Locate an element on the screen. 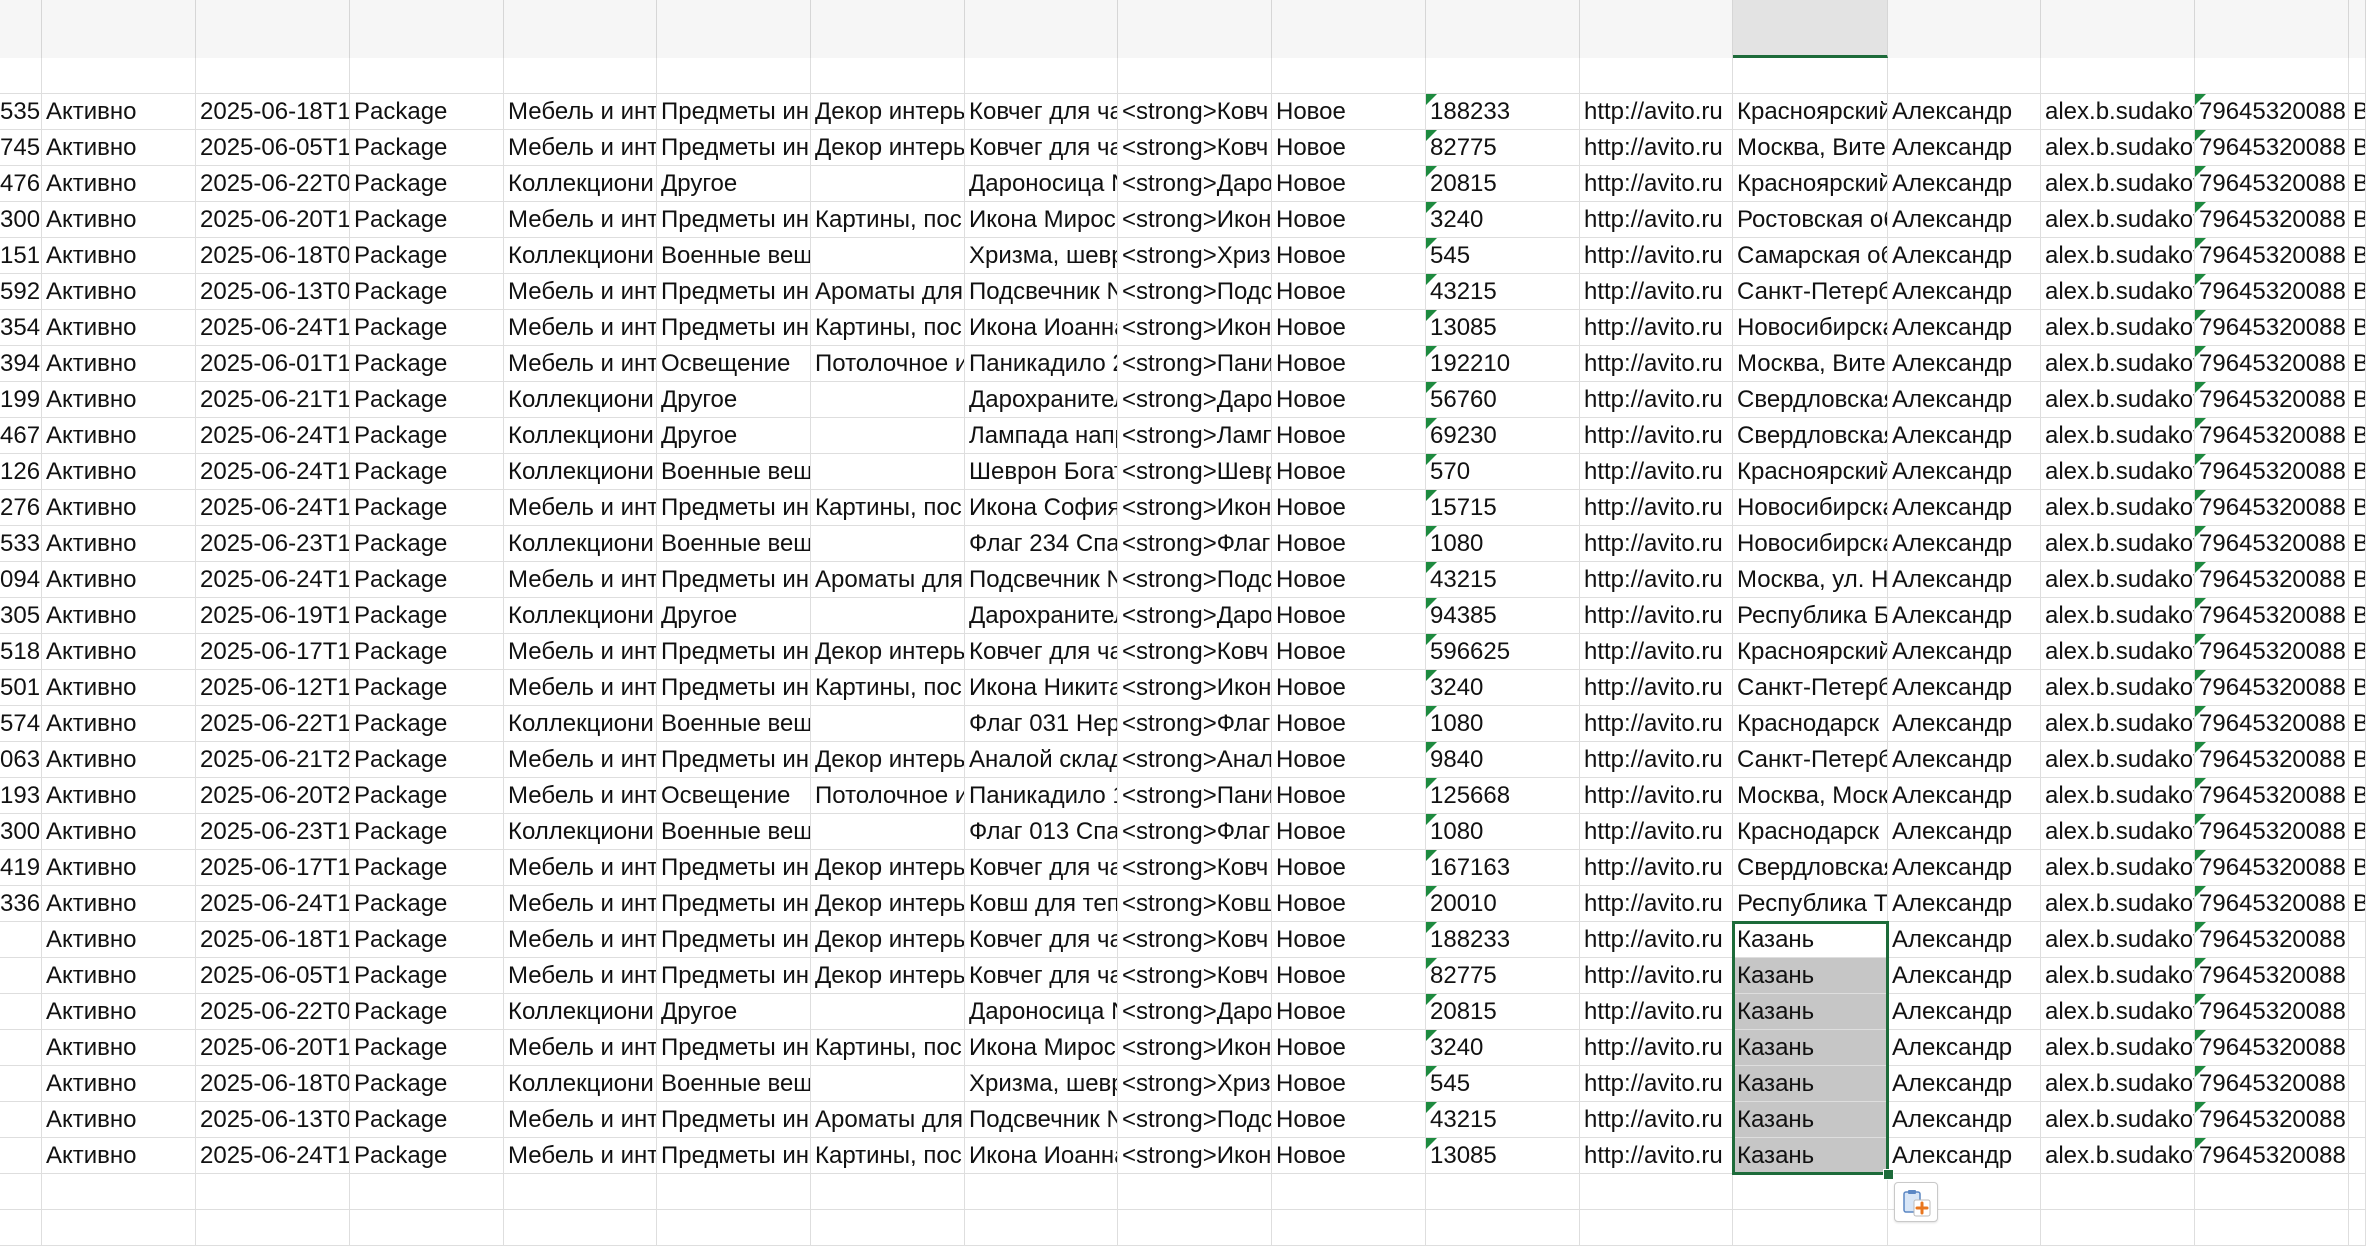 The height and width of the screenshot is (1246, 2366). cell-l-18: 3240 is located at coordinates (1503, 687).